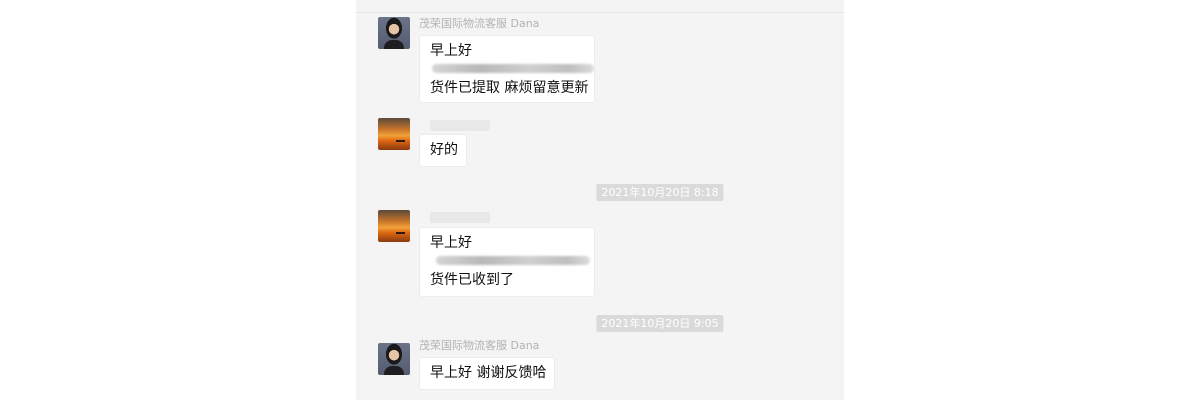 The width and height of the screenshot is (1200, 400). I want to click on message-text: 货件已提取 麻烦留意更新, so click(509, 88).